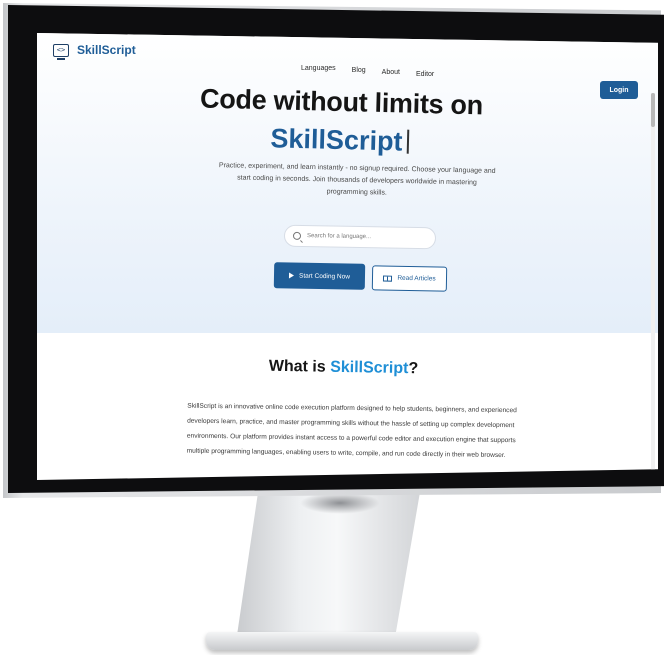  Describe the element at coordinates (653, 283) in the screenshot. I see `scrollbar-track` at that location.